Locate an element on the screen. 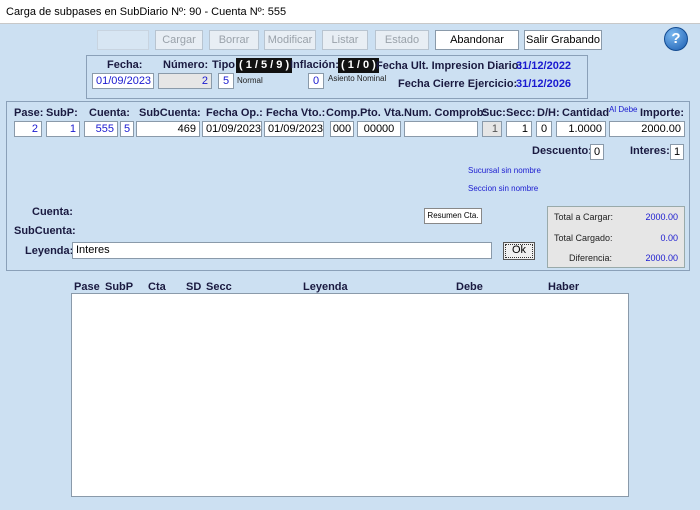  borrar-button: Borrar is located at coordinates (234, 40).